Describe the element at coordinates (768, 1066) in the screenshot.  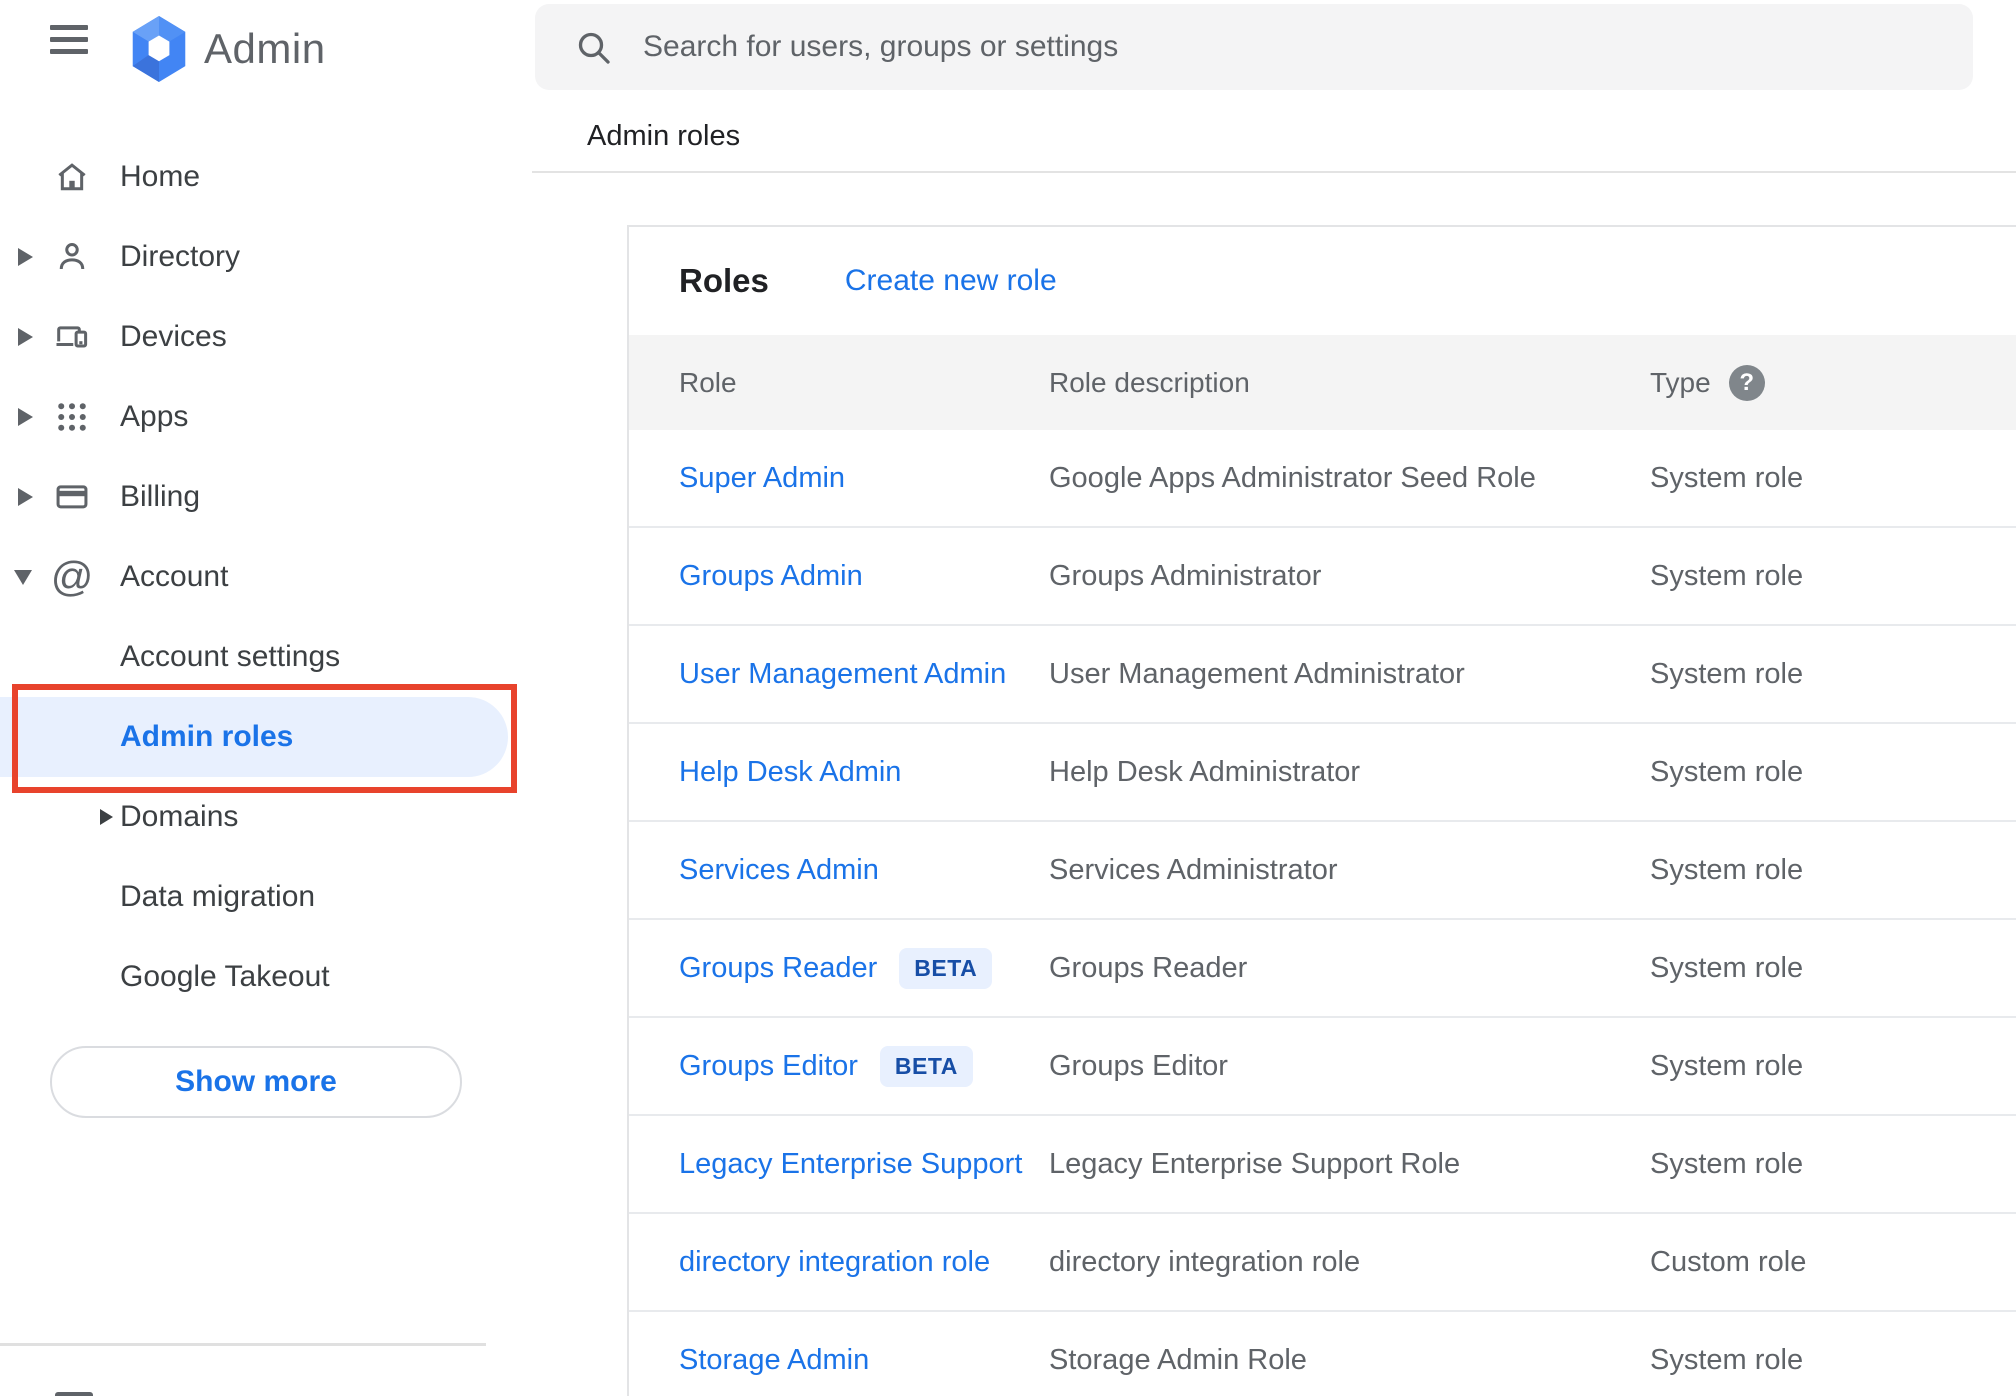
I see `role-link: Groups Editor` at that location.